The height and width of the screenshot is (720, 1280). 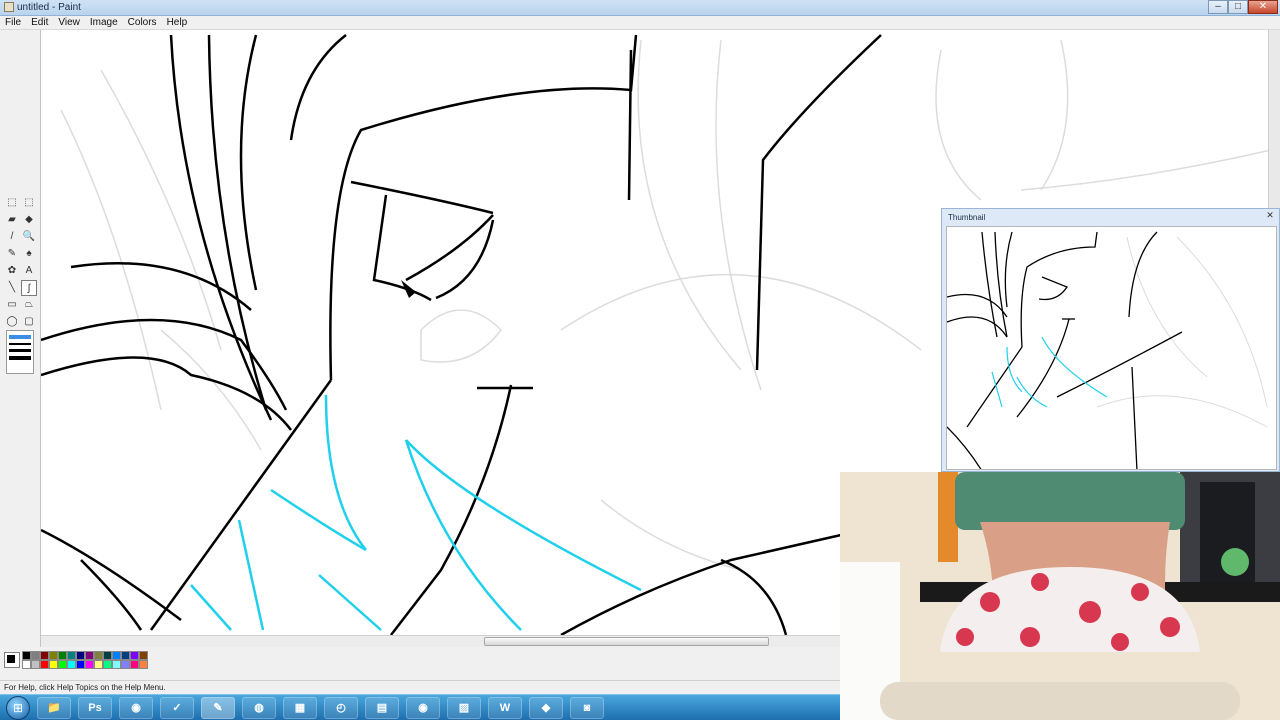 What do you see at coordinates (95, 707) in the screenshot?
I see `taskbar-photoshop-icon: Ps` at bounding box center [95, 707].